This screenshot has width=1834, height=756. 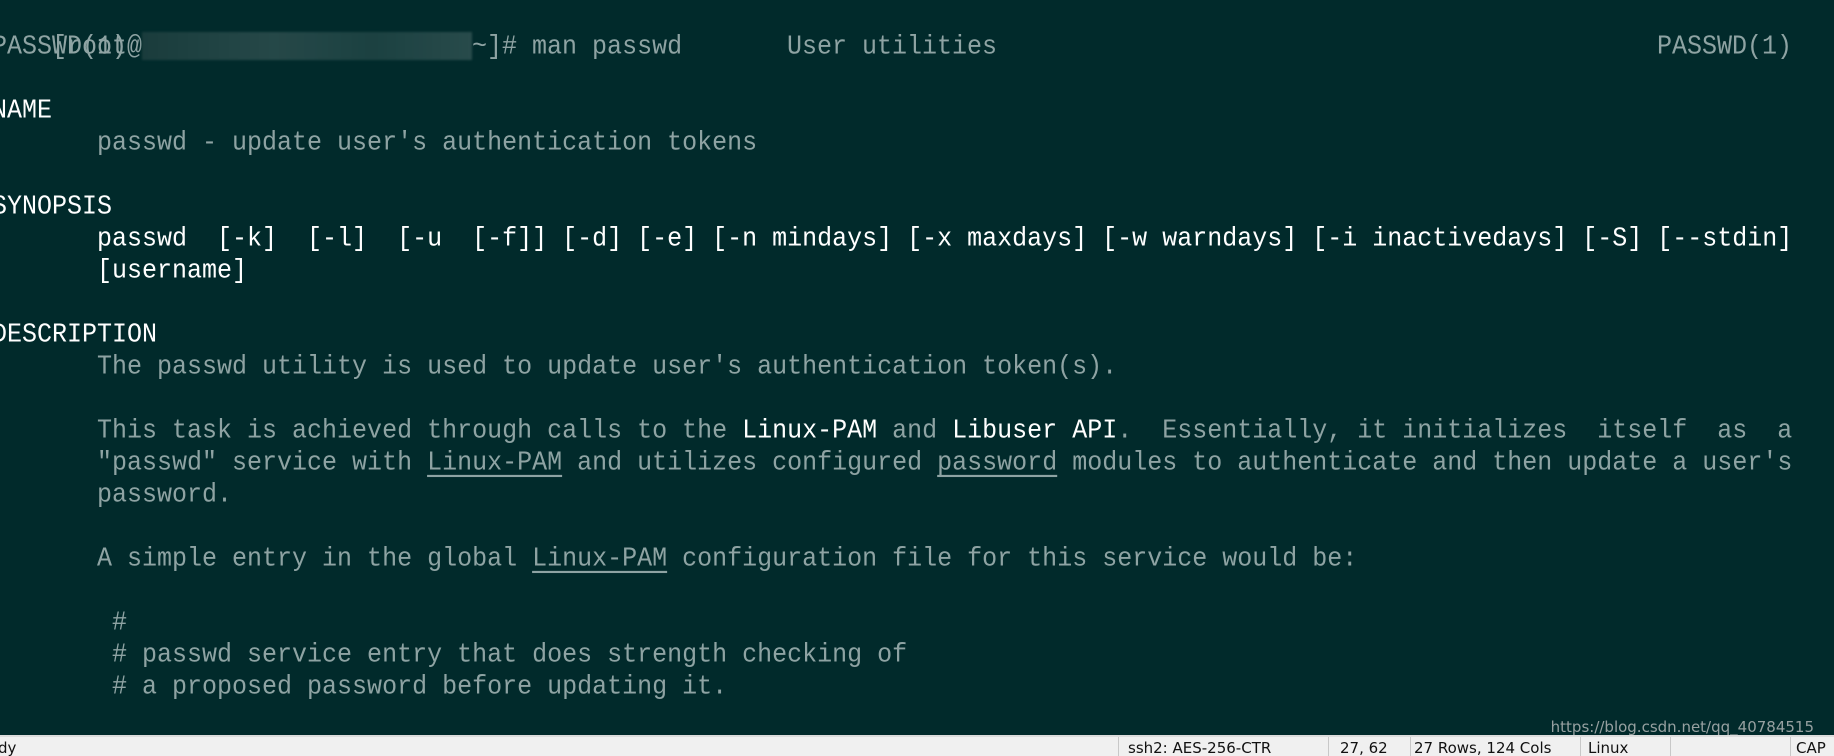 I want to click on terminal-line: DESCRIPTION, so click(x=78, y=335).